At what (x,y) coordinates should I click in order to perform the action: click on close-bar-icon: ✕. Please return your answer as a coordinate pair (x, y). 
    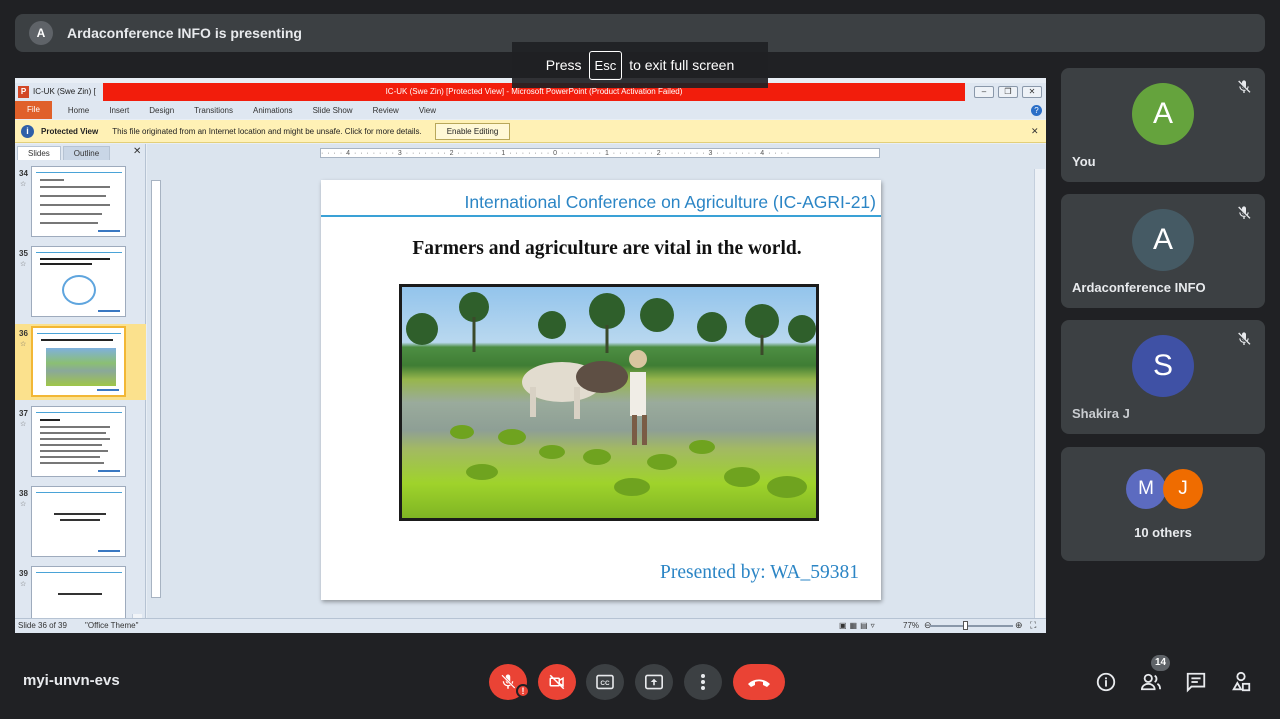
    Looking at the image, I should click on (1035, 131).